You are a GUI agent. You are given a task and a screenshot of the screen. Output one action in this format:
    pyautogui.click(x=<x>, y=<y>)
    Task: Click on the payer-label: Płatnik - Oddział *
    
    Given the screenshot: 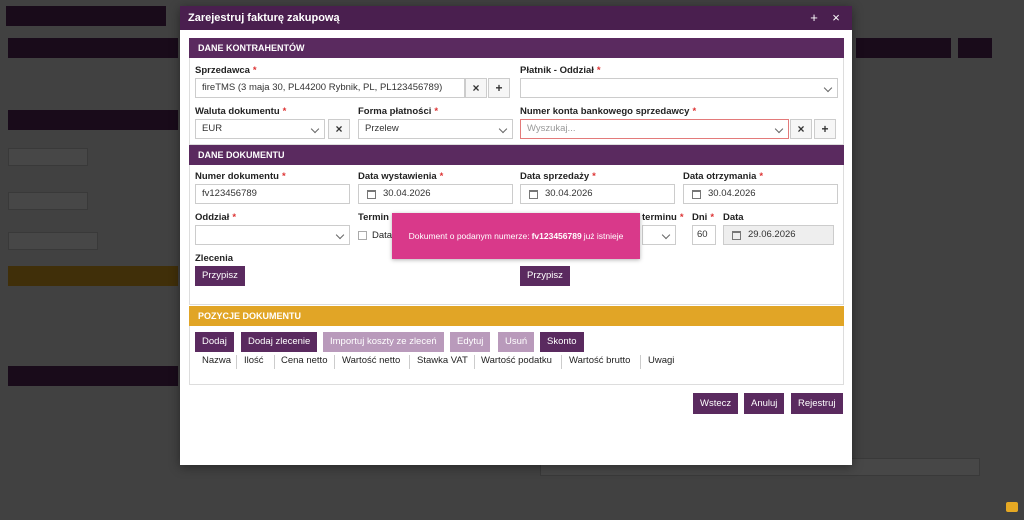 What is the action you would take?
    pyautogui.click(x=560, y=70)
    